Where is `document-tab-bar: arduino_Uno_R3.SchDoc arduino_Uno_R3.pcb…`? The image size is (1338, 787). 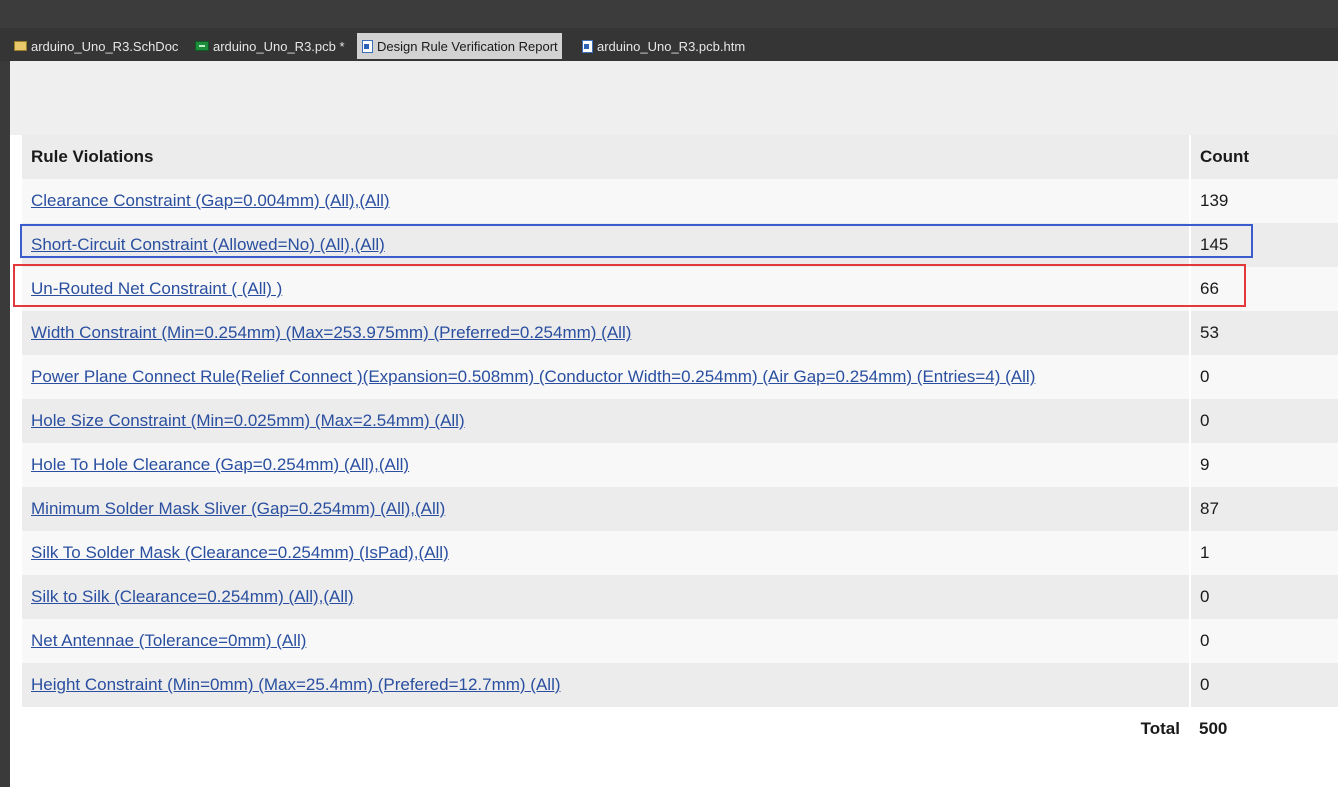
document-tab-bar: arduino_Uno_R3.SchDoc arduino_Uno_R3.pcb… is located at coordinates (669, 44).